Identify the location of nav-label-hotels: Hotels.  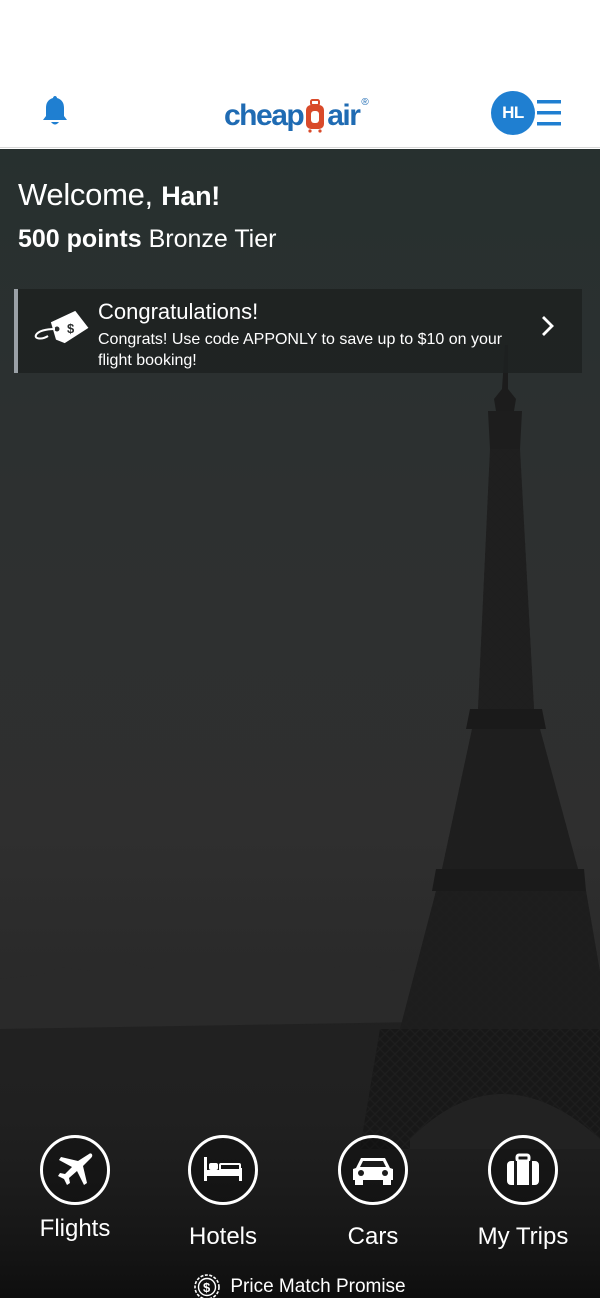
(223, 1236).